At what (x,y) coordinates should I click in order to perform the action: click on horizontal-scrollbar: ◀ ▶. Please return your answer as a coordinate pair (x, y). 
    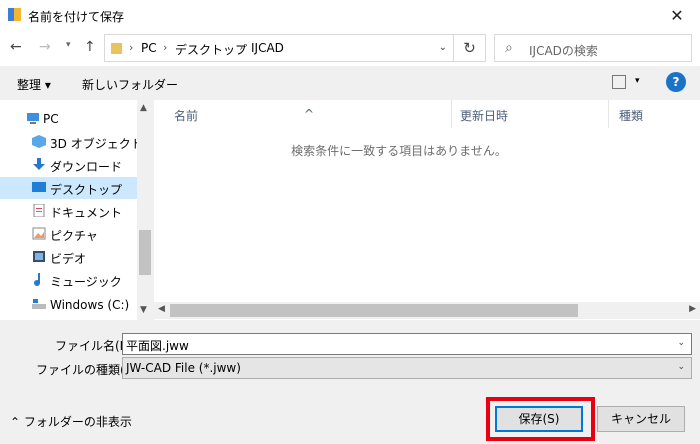
    Looking at the image, I should click on (427, 310).